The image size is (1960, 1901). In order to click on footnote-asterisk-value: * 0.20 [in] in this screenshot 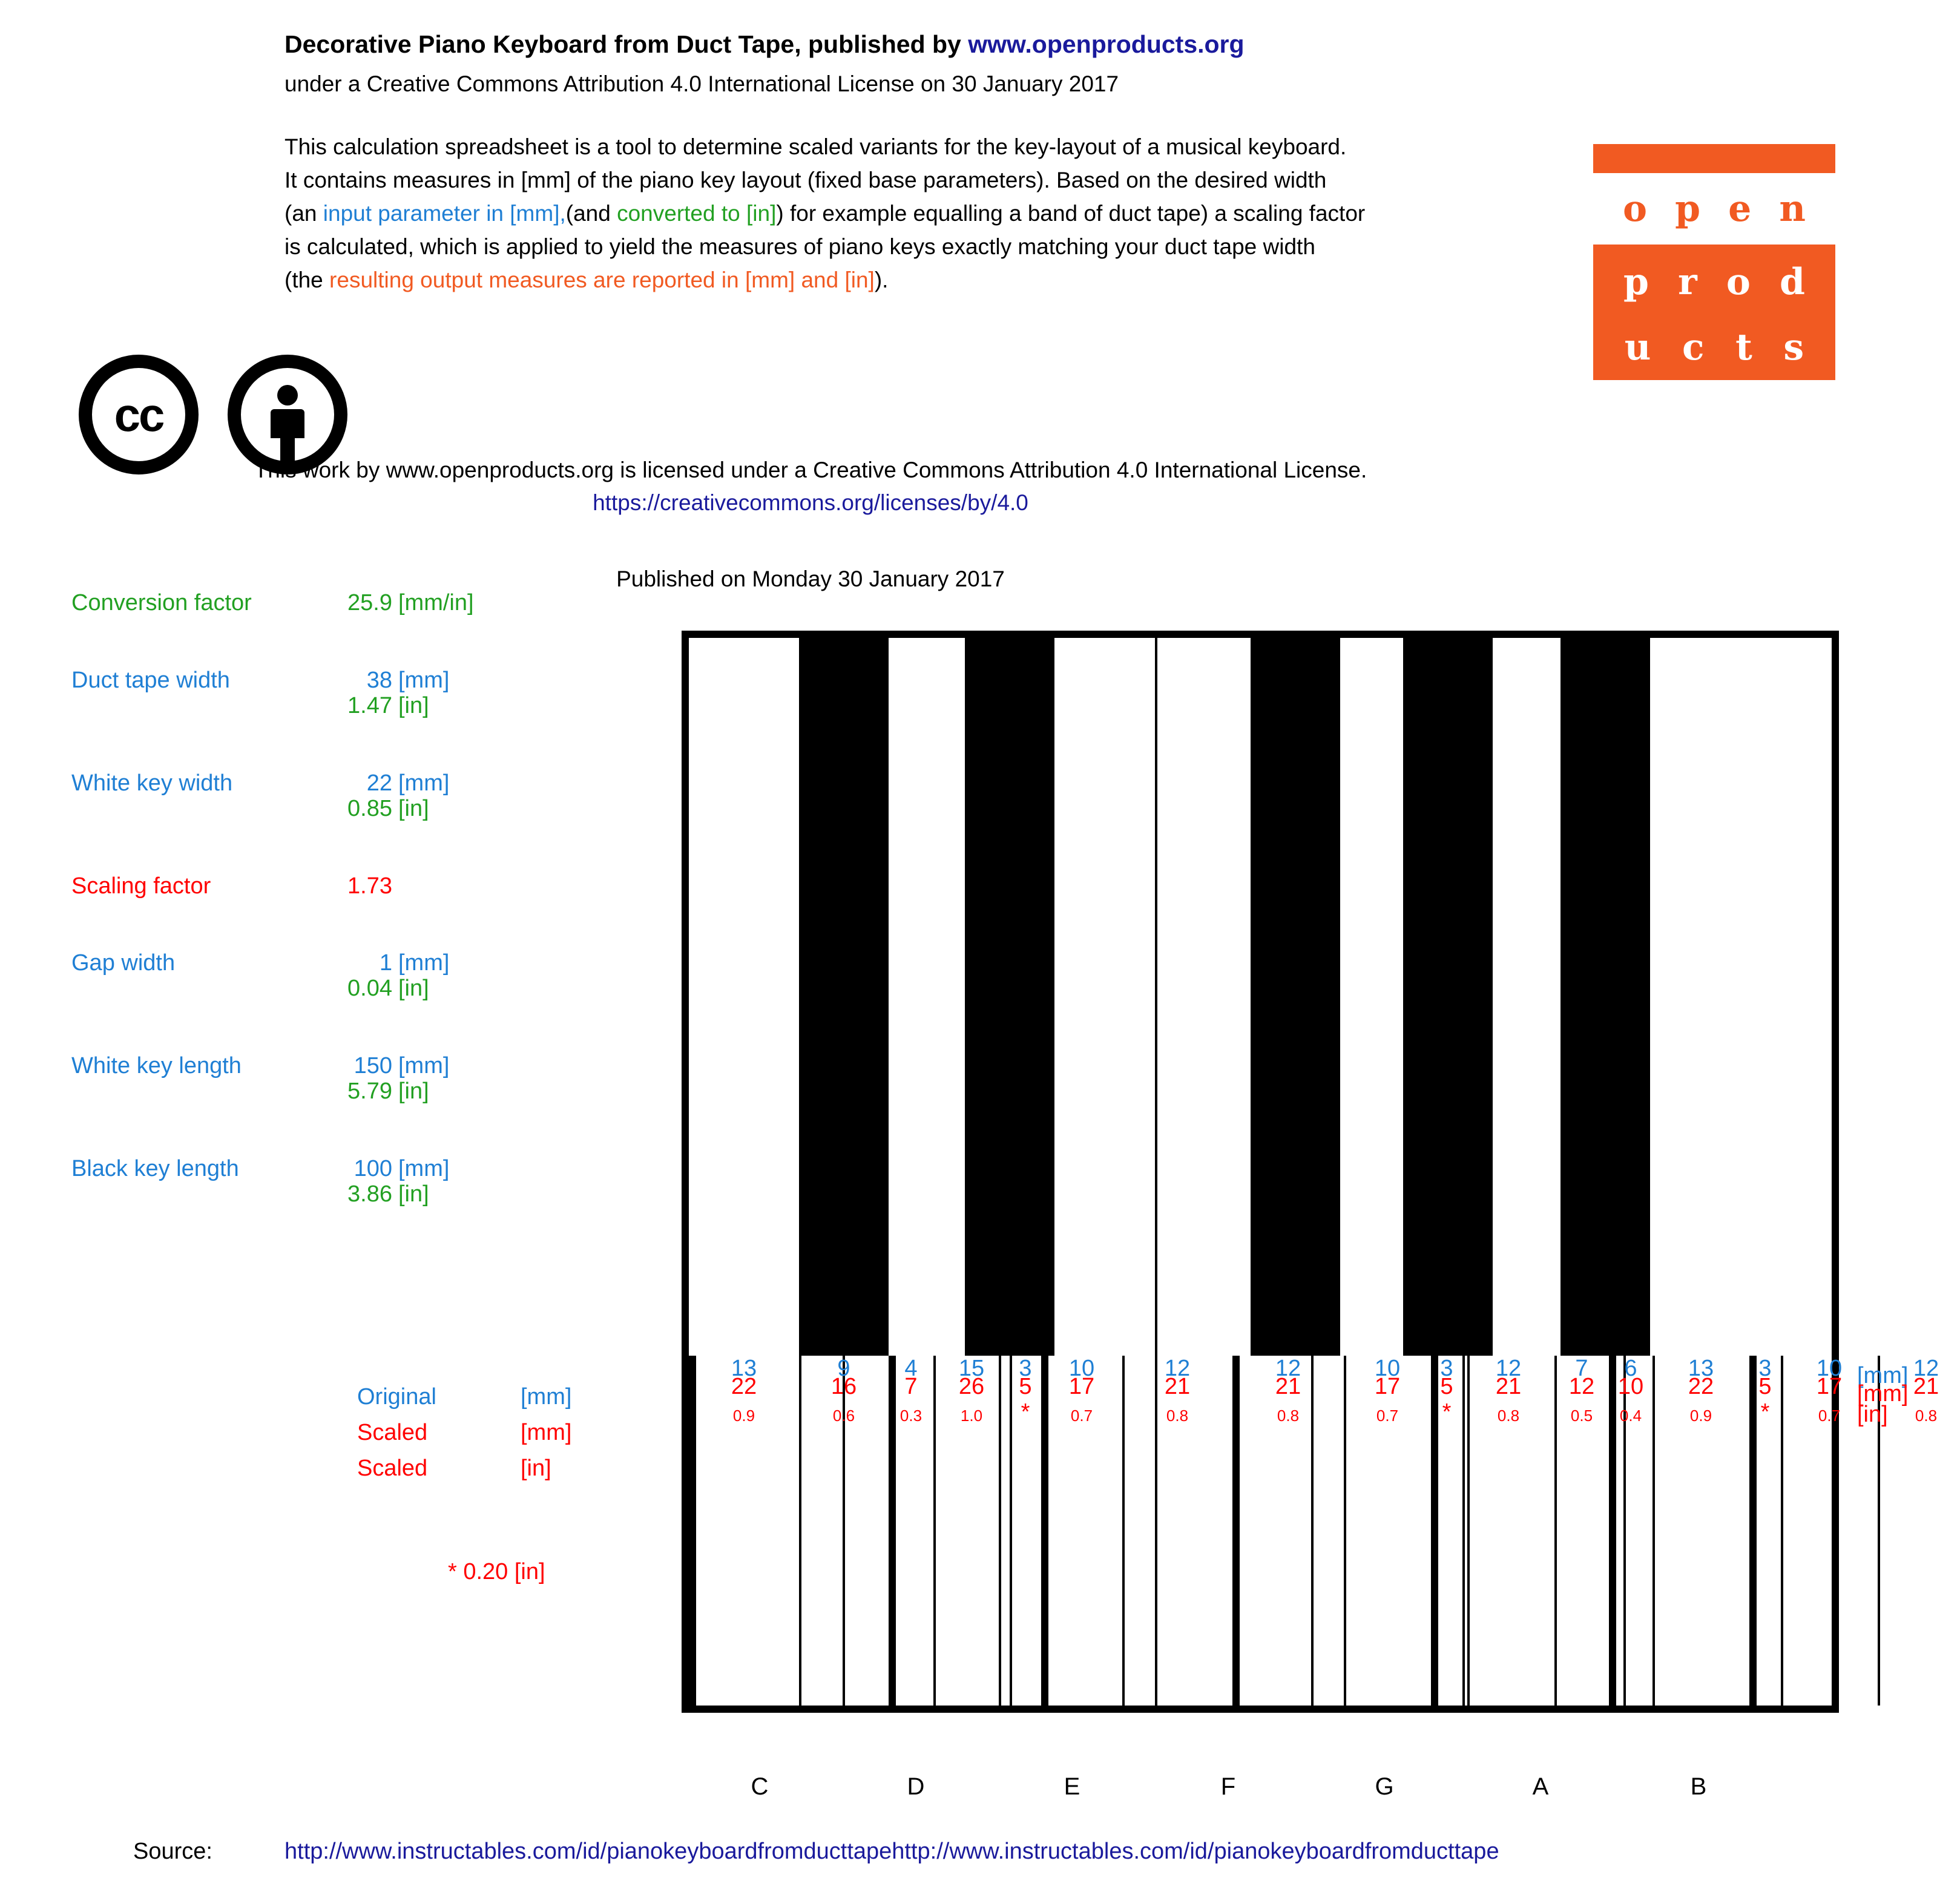, I will do `click(496, 1571)`.